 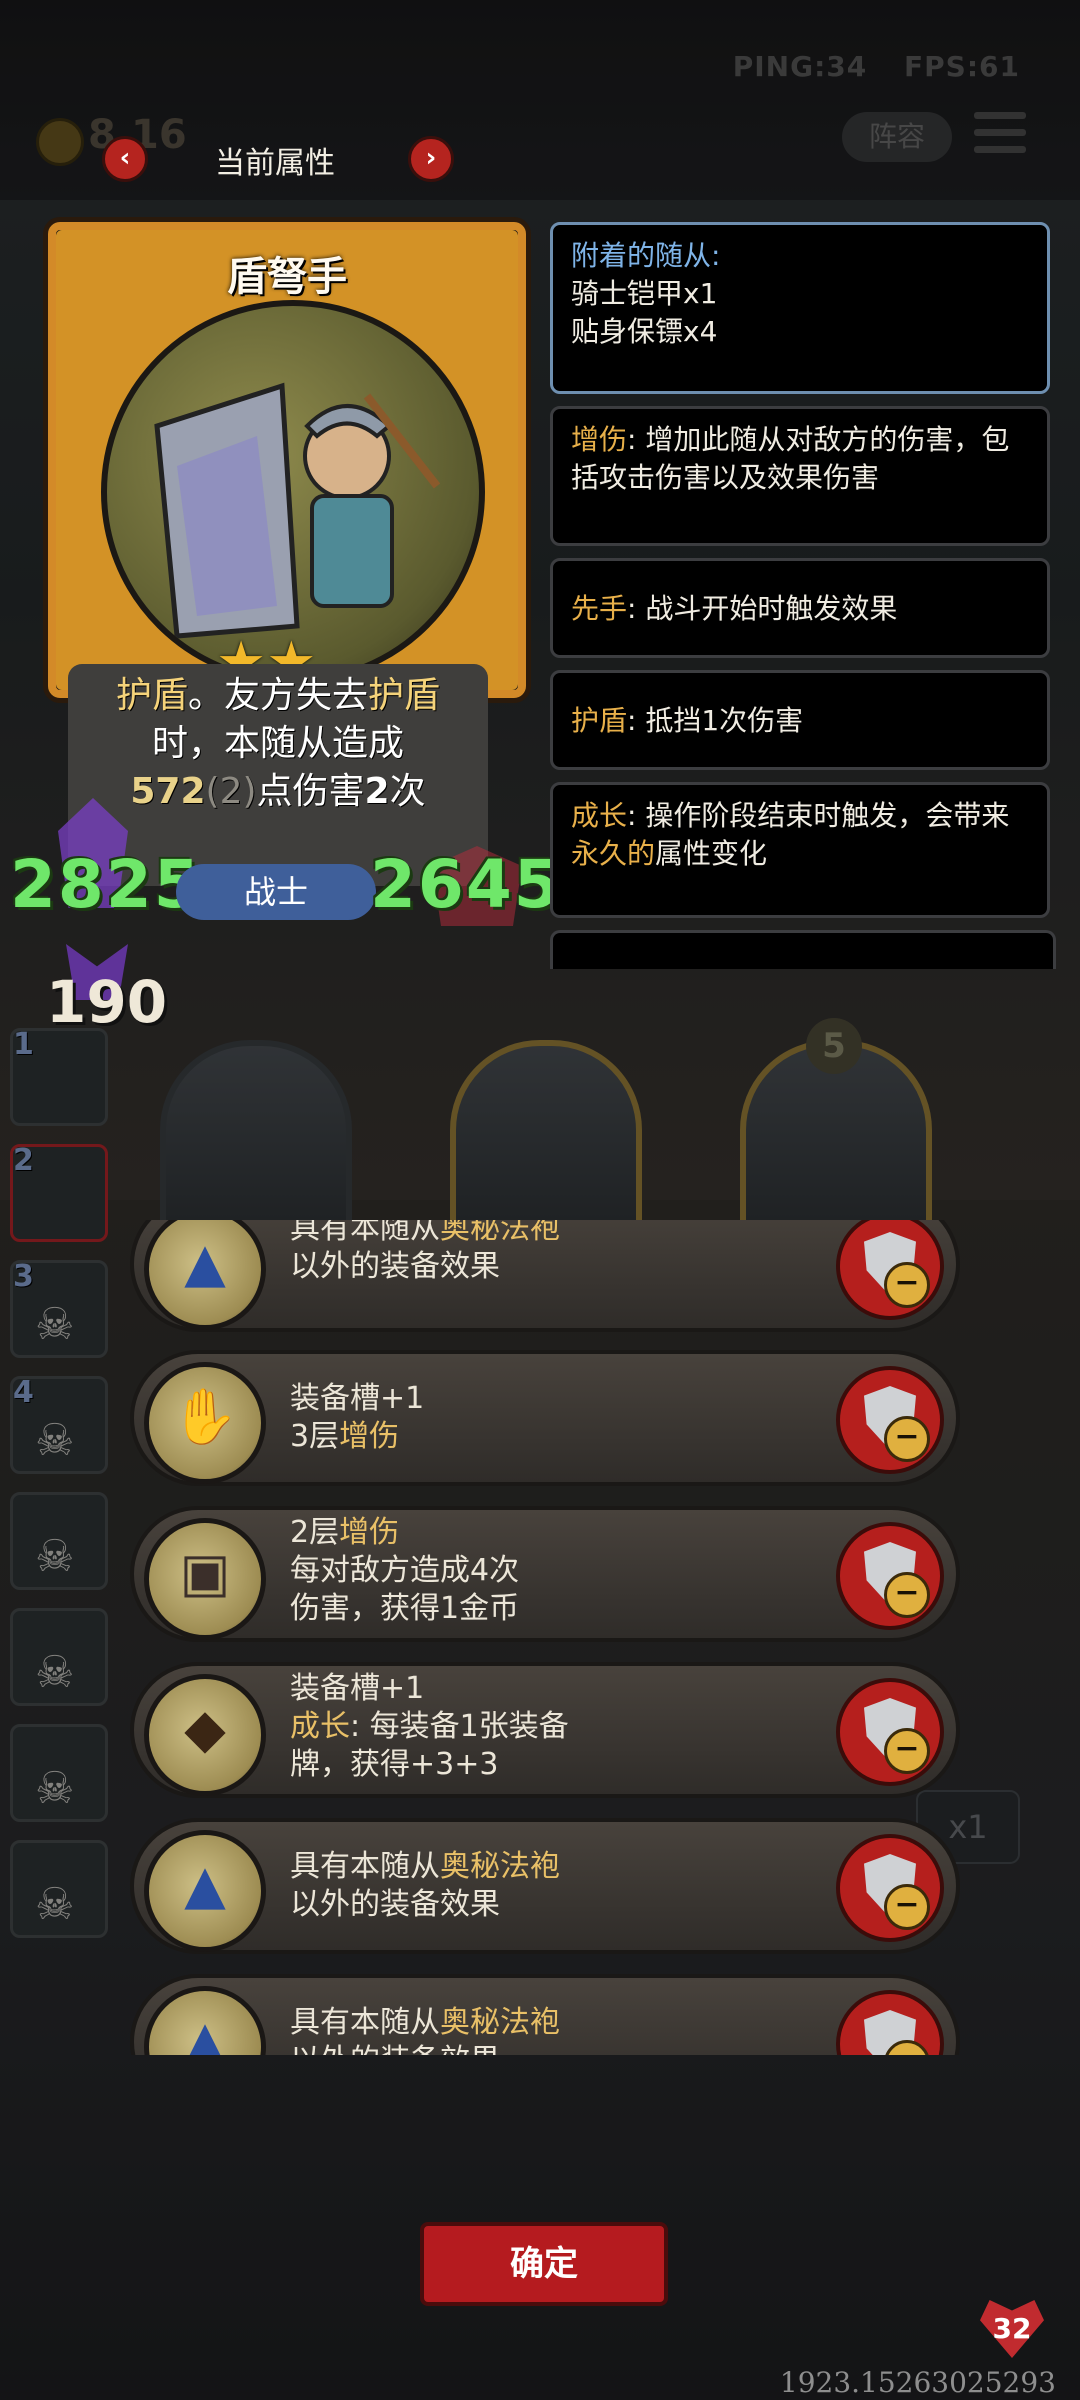 I want to click on attached-item: 骑士铠甲x1, so click(x=644, y=293).